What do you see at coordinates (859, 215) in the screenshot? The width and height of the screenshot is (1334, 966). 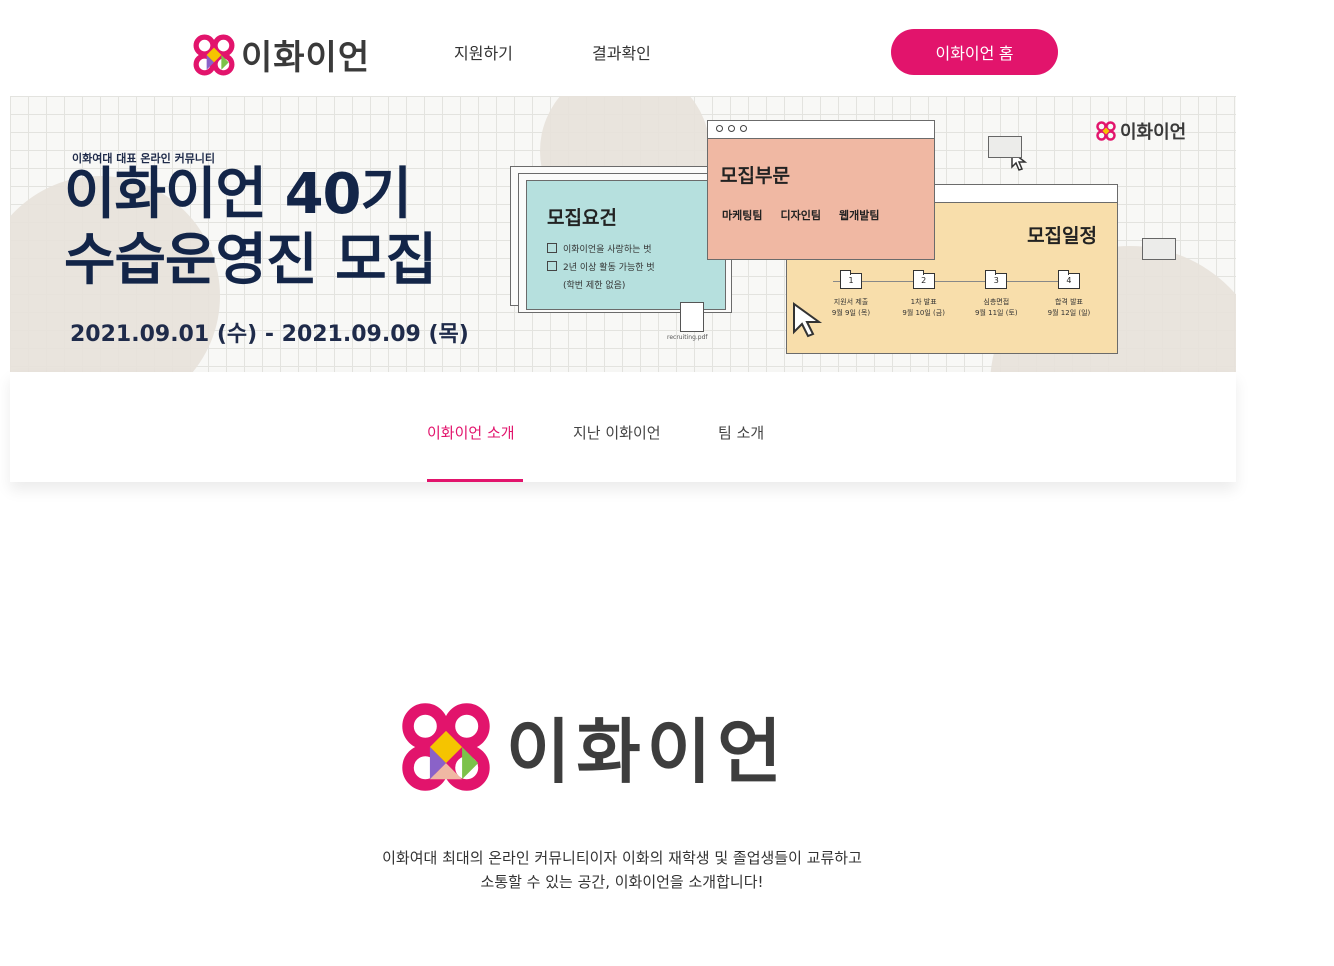 I see `team-tag: 웹개발팀` at bounding box center [859, 215].